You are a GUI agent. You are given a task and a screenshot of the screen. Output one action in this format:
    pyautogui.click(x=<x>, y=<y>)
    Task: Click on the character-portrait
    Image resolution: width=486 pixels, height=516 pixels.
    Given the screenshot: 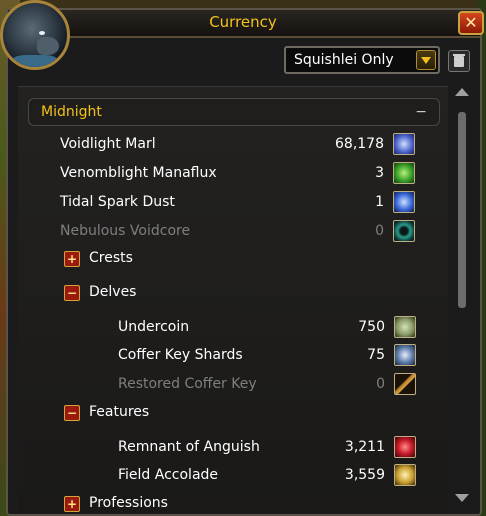 What is the action you would take?
    pyautogui.click(x=35, y=35)
    